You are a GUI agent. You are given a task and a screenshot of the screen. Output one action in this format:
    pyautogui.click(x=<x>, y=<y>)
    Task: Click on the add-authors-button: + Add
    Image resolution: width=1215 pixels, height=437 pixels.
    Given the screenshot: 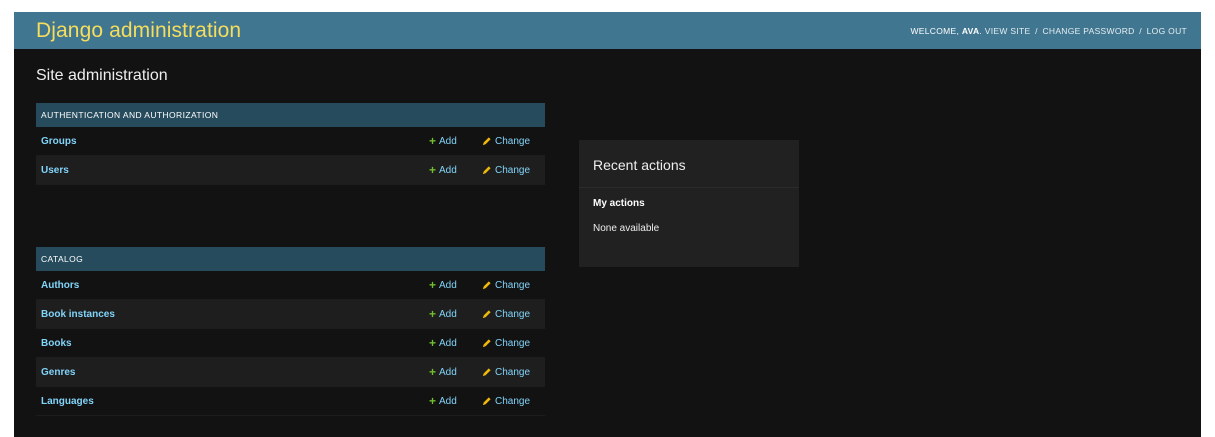 What is the action you would take?
    pyautogui.click(x=455, y=285)
    